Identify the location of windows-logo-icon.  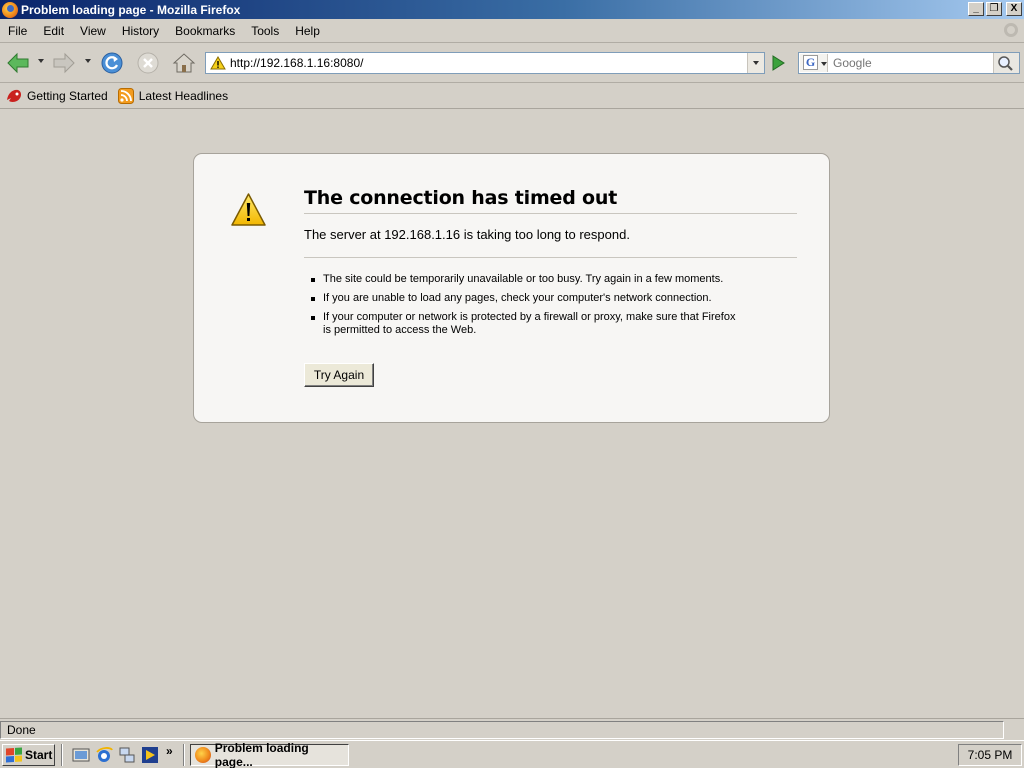
(14, 755).